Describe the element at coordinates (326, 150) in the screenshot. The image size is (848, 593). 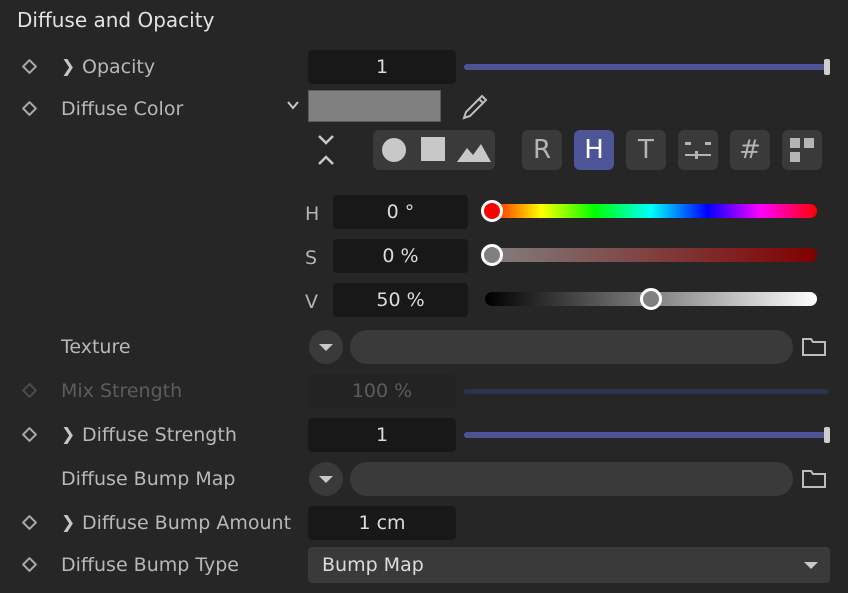
I see `collapse-icon` at that location.